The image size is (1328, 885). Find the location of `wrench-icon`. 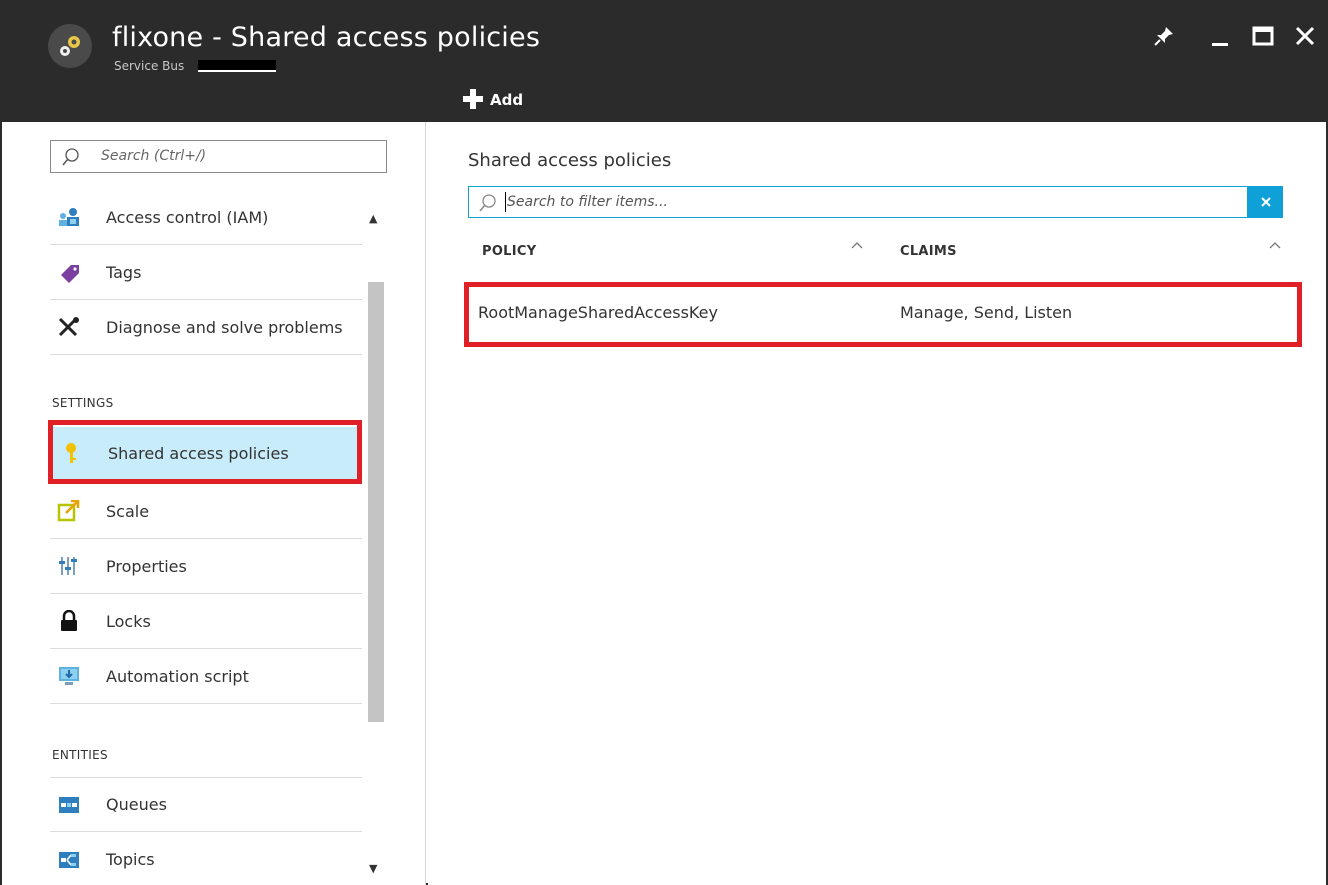

wrench-icon is located at coordinates (69, 327).